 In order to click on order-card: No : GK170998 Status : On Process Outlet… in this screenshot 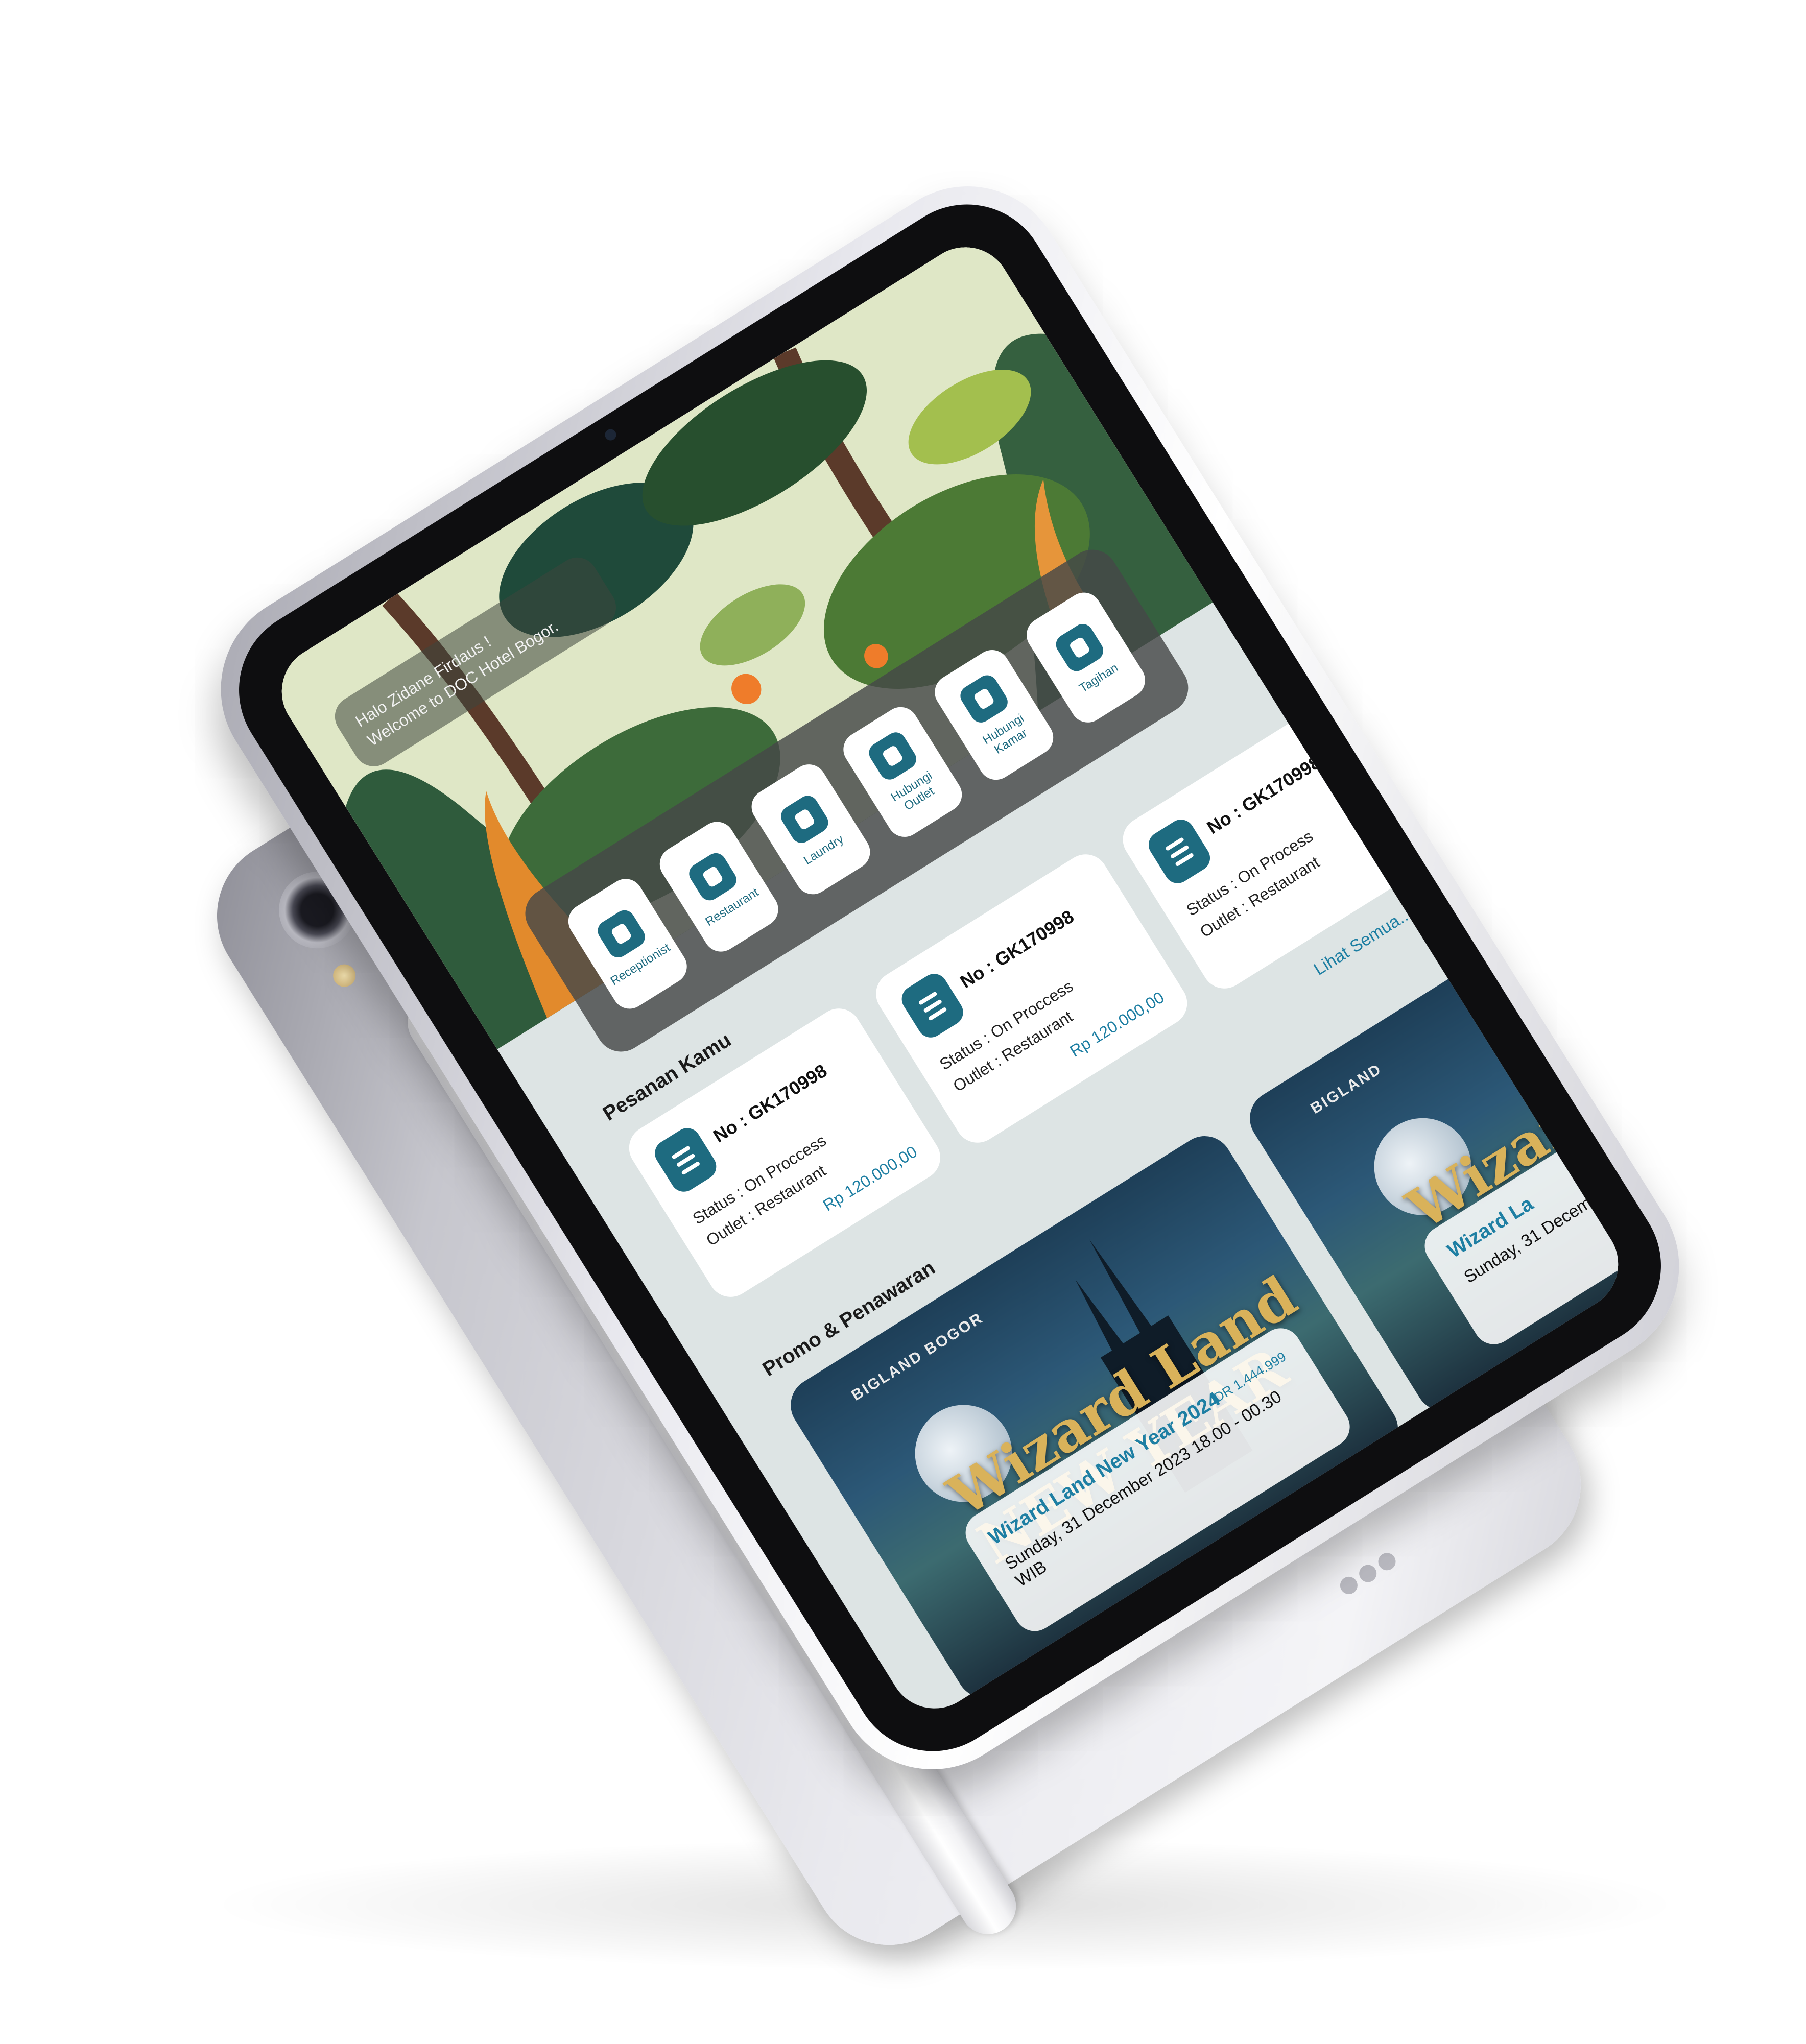, I will do `click(1278, 844)`.